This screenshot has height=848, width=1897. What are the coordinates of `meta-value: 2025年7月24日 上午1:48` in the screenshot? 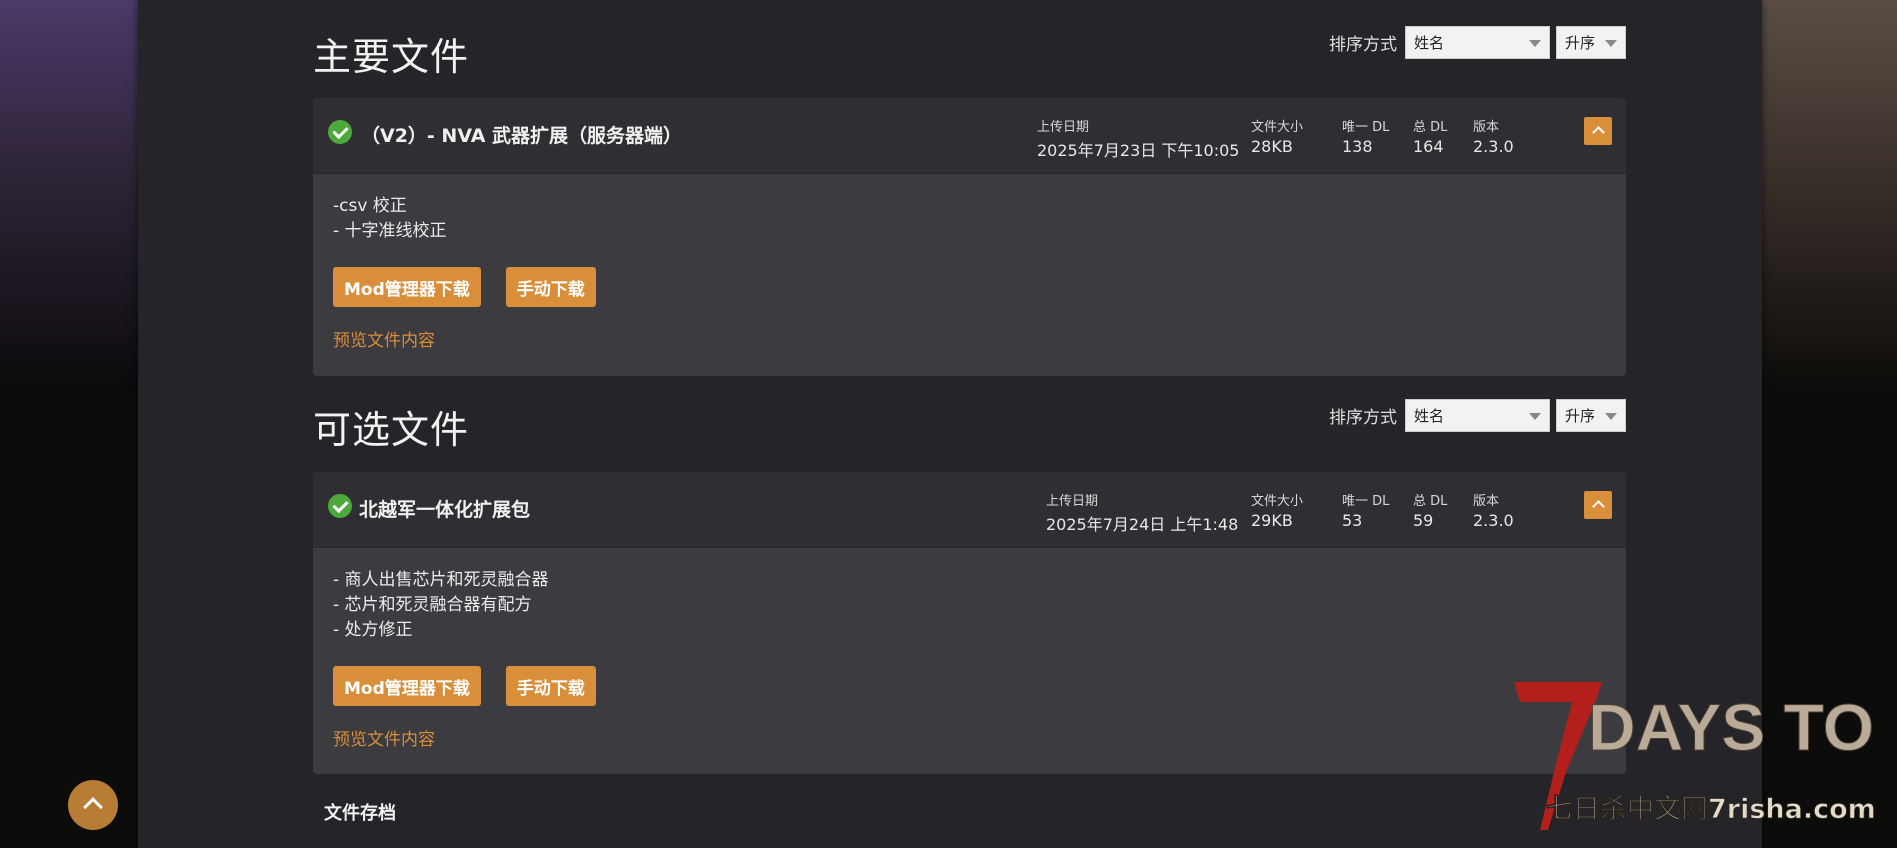 It's located at (1142, 524).